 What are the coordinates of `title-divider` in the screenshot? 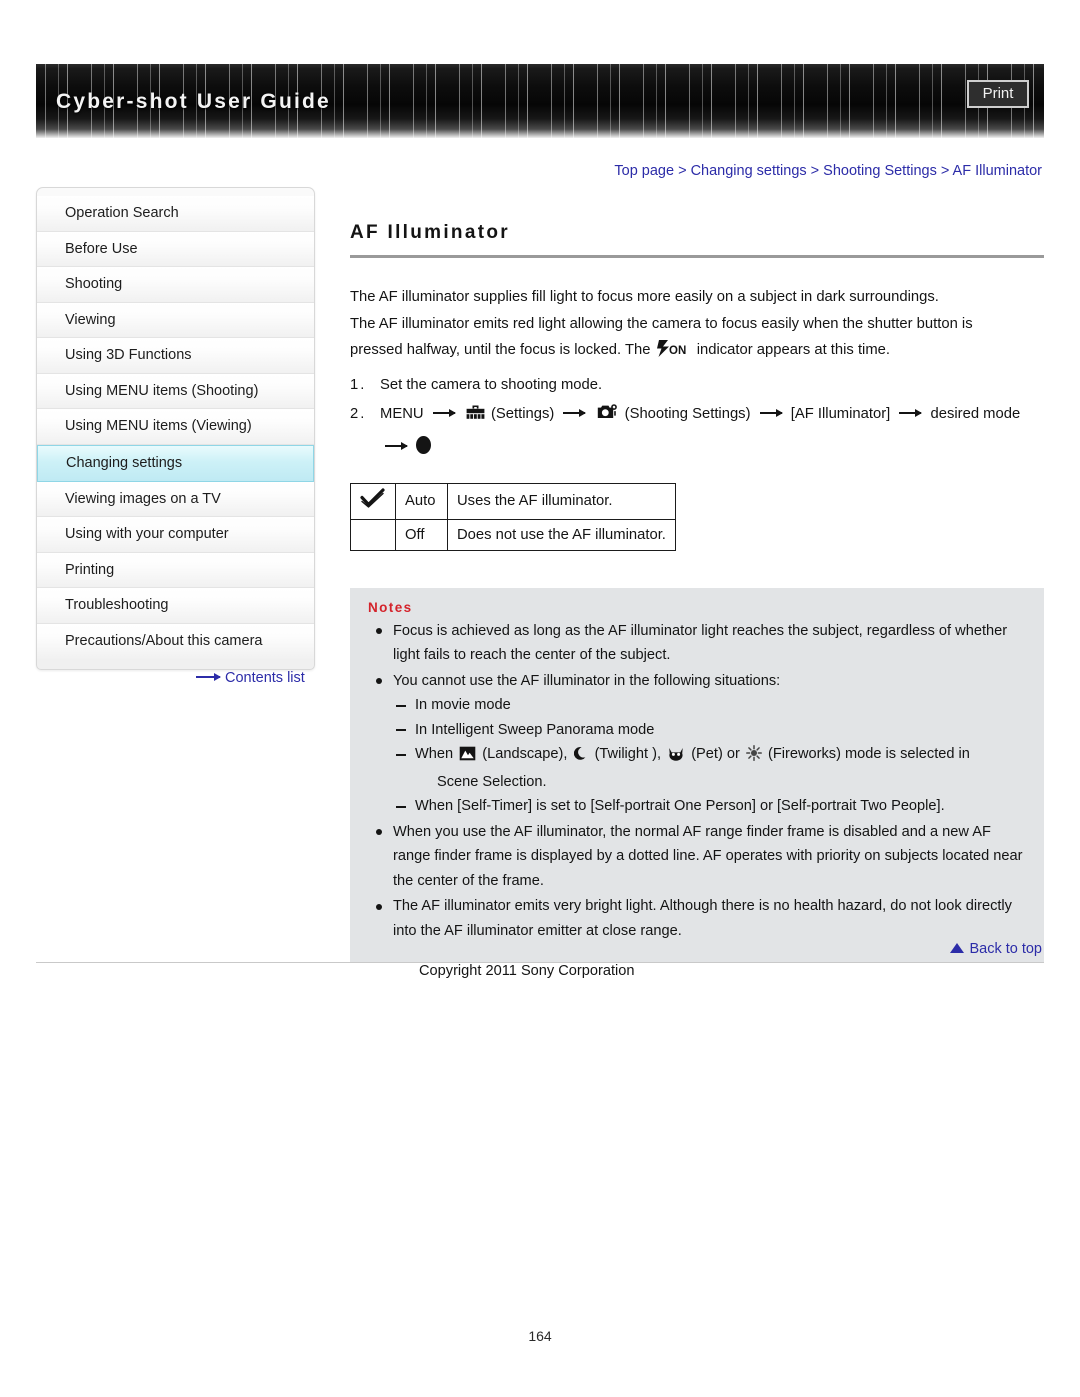 It's located at (697, 256).